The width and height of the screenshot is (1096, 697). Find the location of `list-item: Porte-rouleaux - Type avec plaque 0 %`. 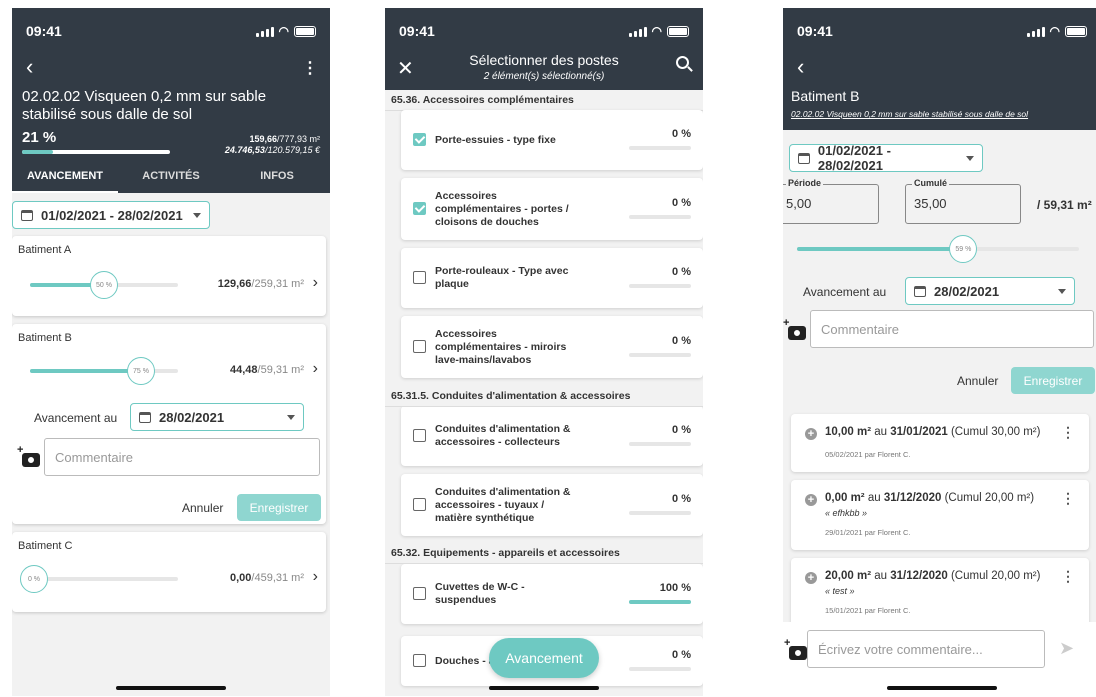

list-item: Porte-rouleaux - Type avec plaque 0 % is located at coordinates (552, 278).